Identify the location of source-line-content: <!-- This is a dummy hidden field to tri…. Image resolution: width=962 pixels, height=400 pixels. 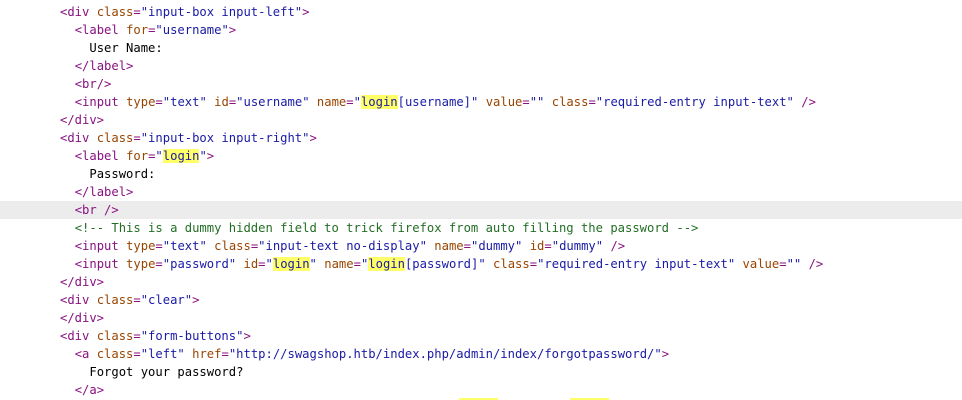
(379, 228).